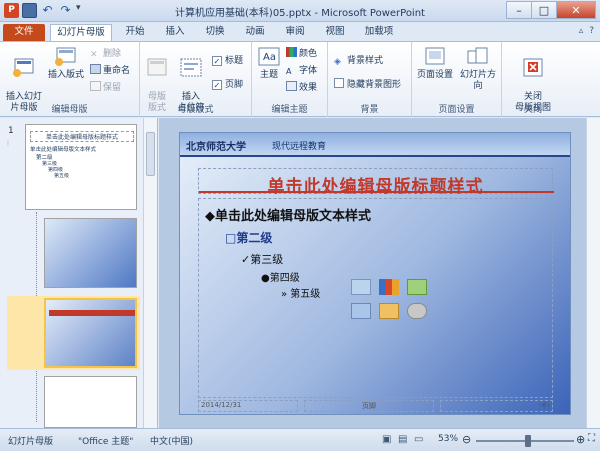  I want to click on tab-slide-master: 幻灯片母版, so click(81, 32).